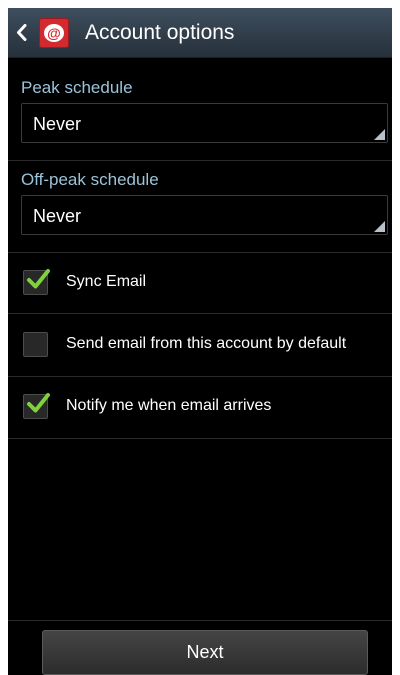 This screenshot has width=400, height=675. What do you see at coordinates (204, 215) in the screenshot?
I see `offpeak-schedule-dropdown: Never` at bounding box center [204, 215].